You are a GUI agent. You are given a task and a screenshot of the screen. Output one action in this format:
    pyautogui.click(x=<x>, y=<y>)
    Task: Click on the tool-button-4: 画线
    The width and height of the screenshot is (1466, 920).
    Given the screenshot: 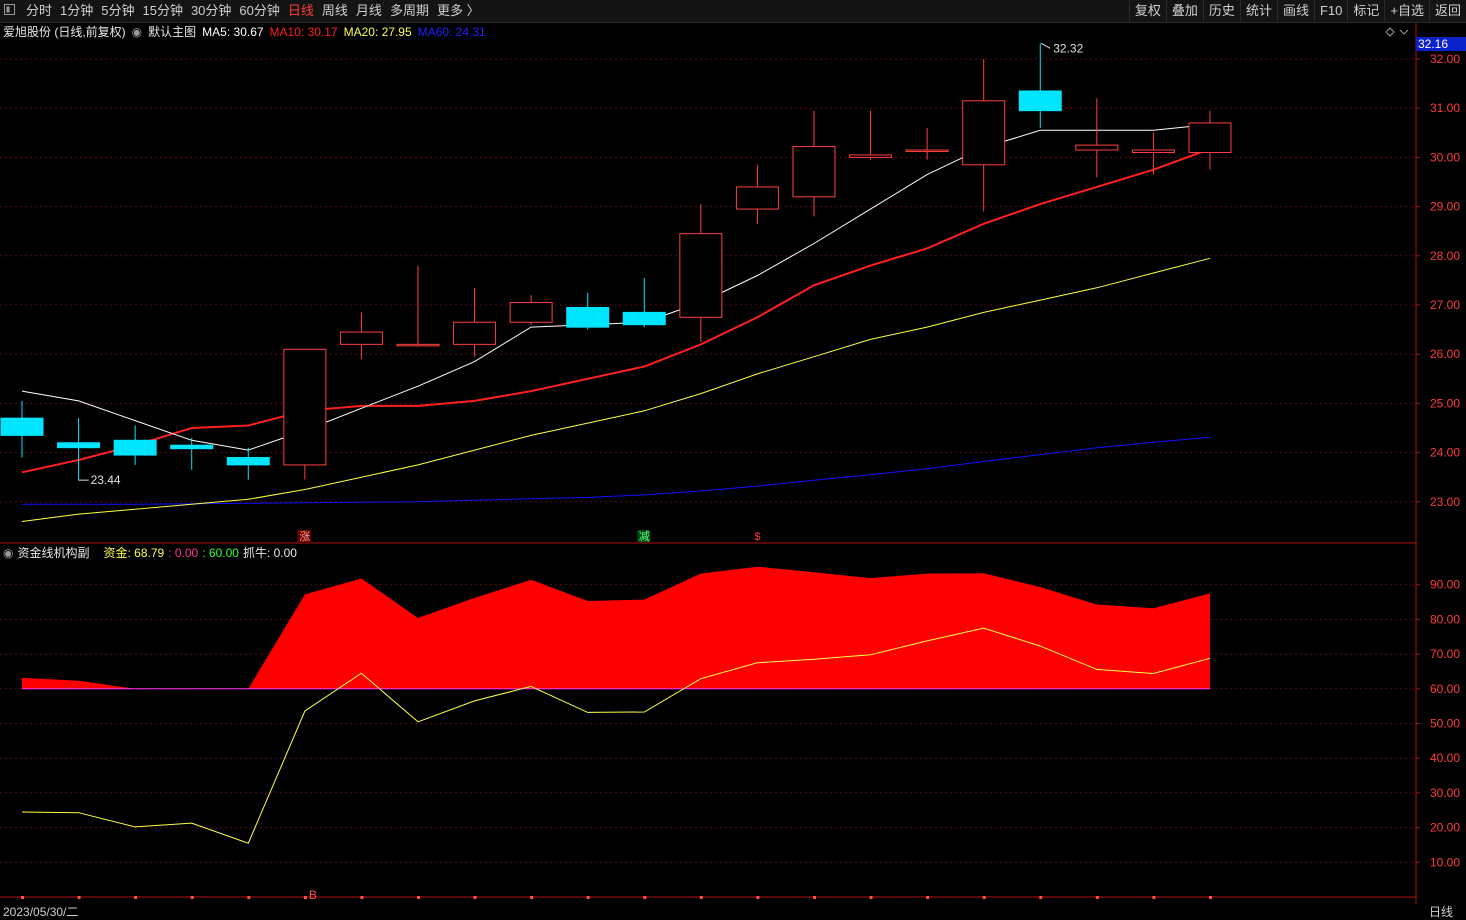 What is the action you would take?
    pyautogui.click(x=1295, y=11)
    